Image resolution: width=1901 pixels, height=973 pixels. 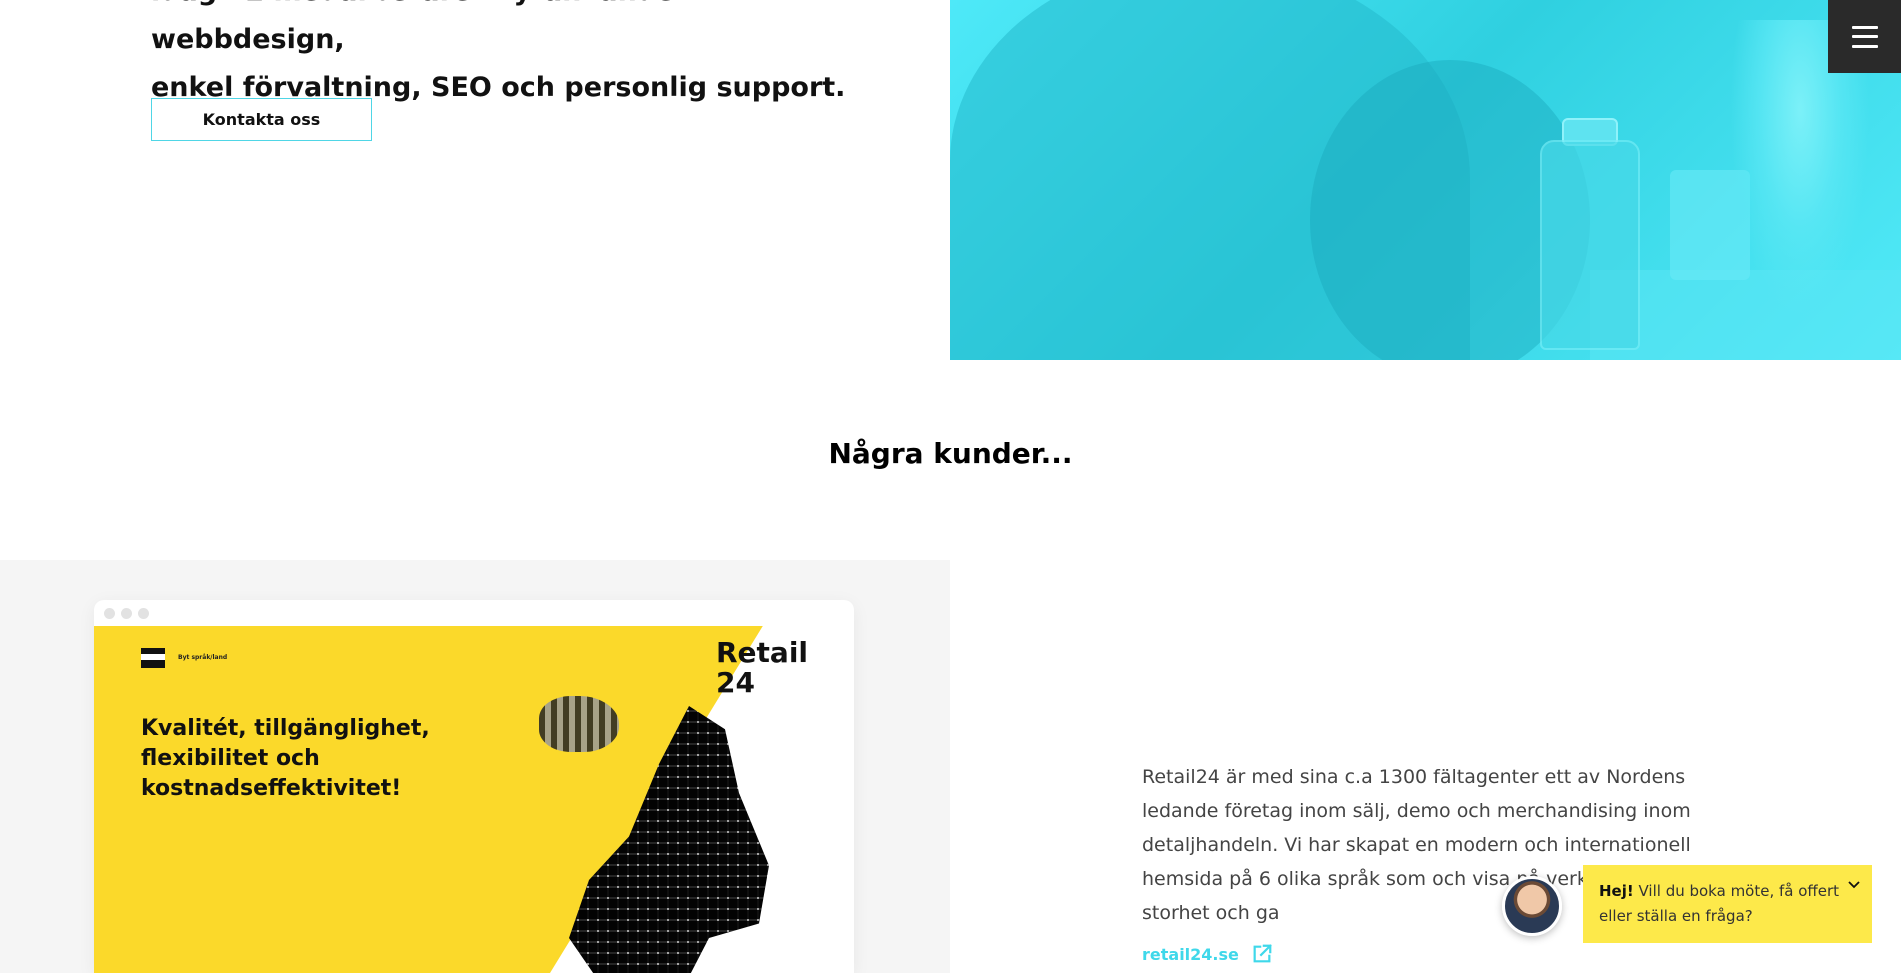 What do you see at coordinates (474, 613) in the screenshot?
I see `browser-chrome` at bounding box center [474, 613].